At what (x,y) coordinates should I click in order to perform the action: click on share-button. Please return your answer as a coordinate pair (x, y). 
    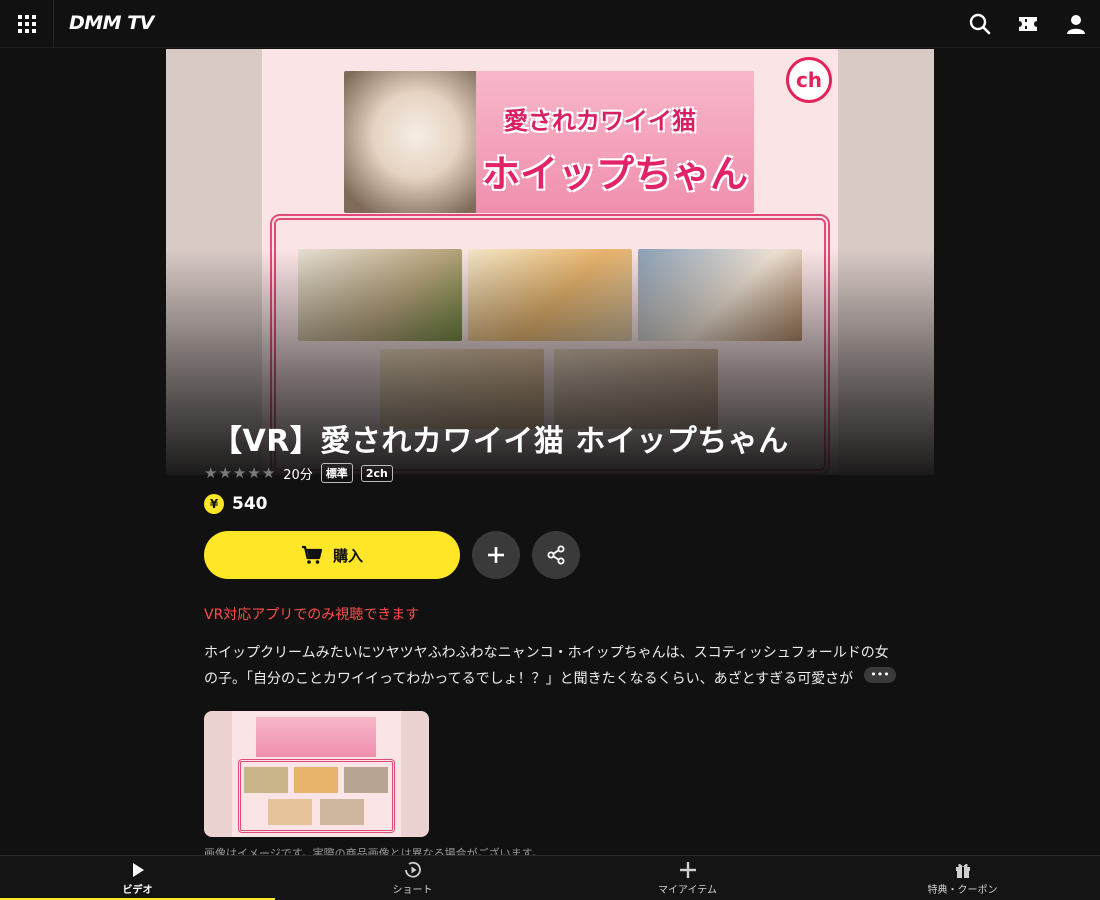
    Looking at the image, I should click on (556, 555).